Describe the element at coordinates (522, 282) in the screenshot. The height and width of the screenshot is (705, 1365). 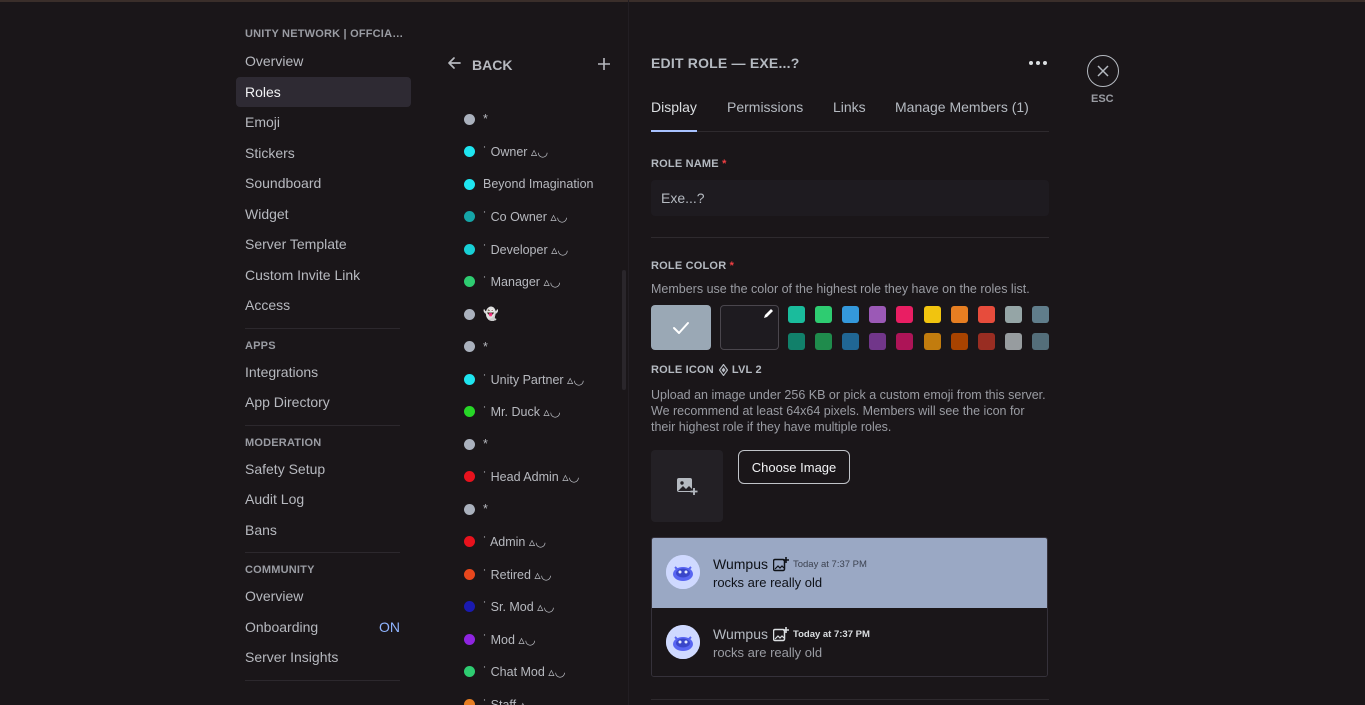
I see `role-name: ˙͏͏͏͏͏͏͏͏ Manager ▵◡` at that location.